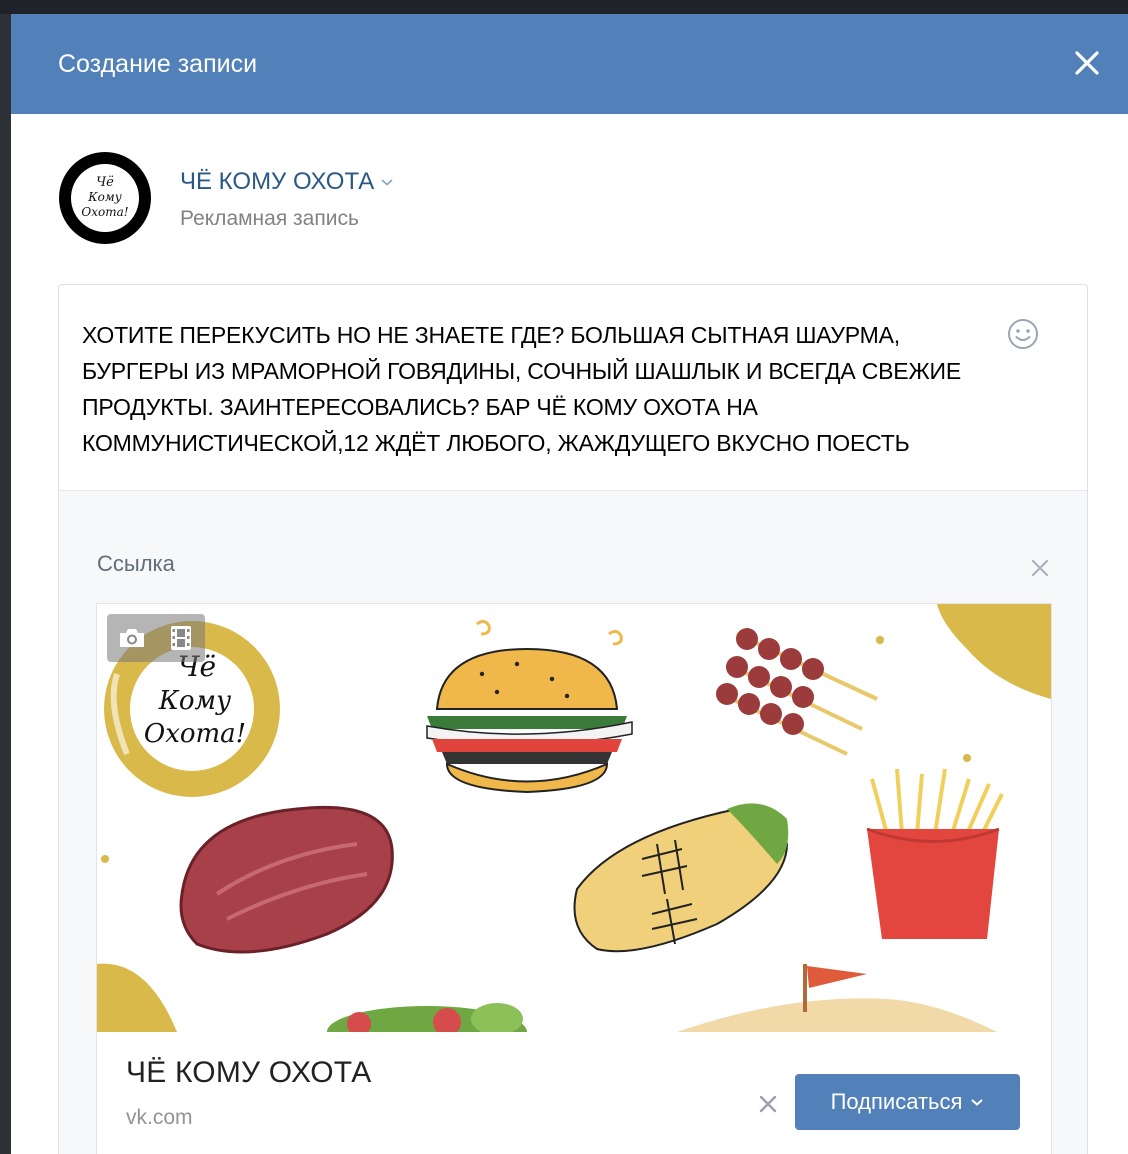 The image size is (1128, 1154). Describe the element at coordinates (286, 879) in the screenshot. I see `steak` at that location.